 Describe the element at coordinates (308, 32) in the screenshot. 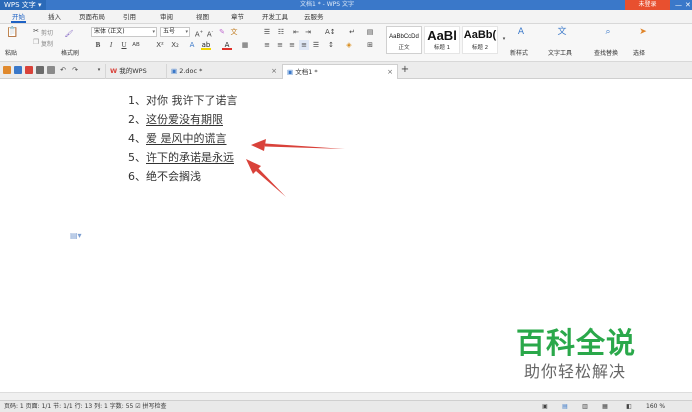

I see `indent-icon: ⇥` at that location.